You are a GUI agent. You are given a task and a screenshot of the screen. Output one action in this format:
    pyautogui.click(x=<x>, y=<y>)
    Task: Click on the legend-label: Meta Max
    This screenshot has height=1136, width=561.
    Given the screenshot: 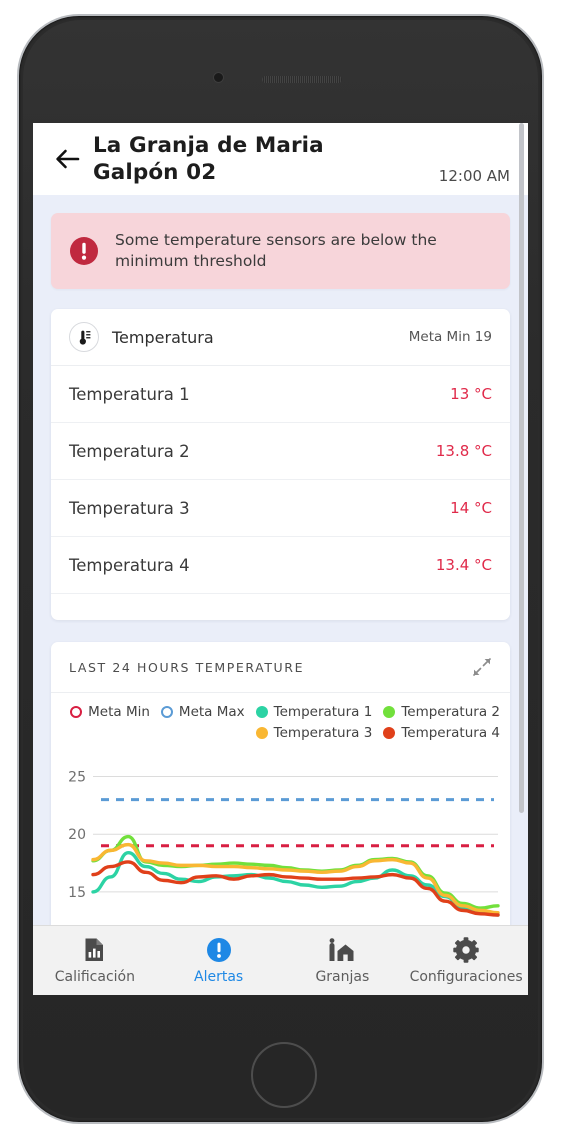 What is the action you would take?
    pyautogui.click(x=211, y=712)
    